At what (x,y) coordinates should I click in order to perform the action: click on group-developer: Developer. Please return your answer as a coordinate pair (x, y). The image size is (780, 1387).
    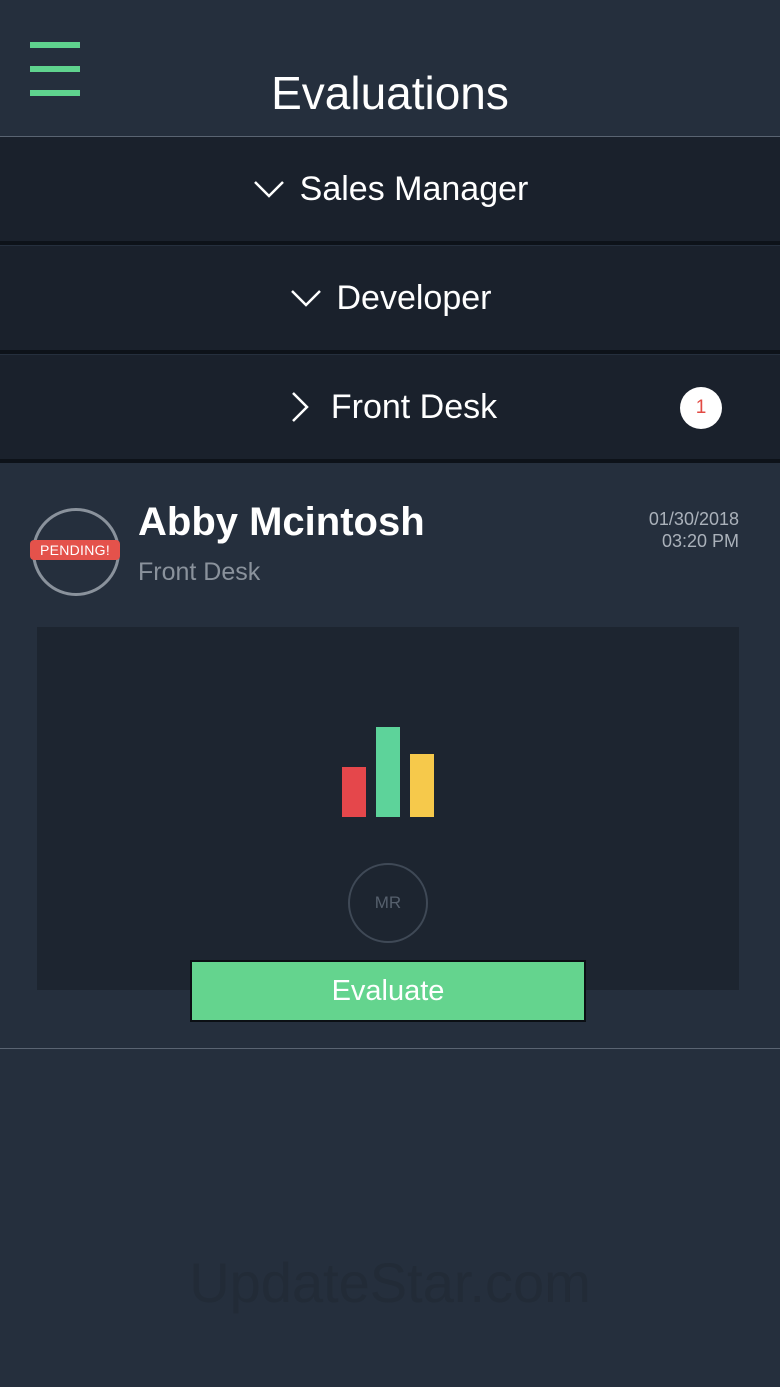
    Looking at the image, I should click on (390, 300).